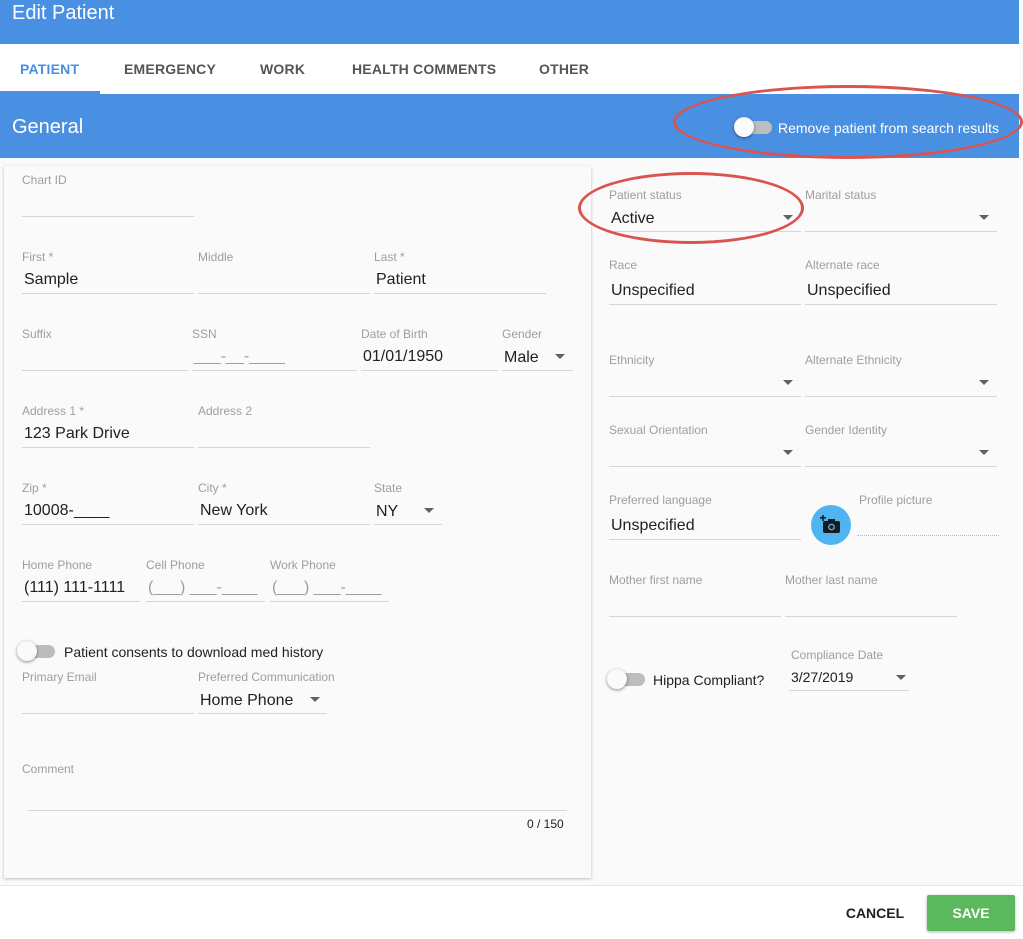 The width and height of the screenshot is (1023, 939). I want to click on tab-other: OTHER, so click(564, 69).